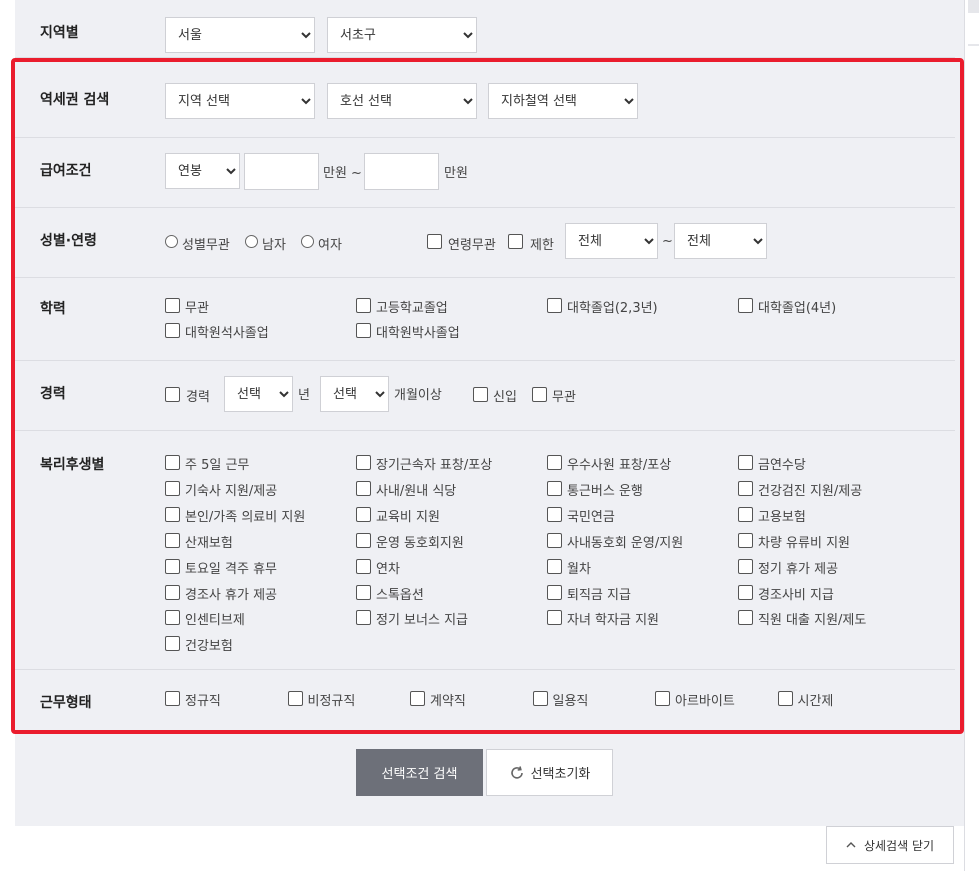  I want to click on newbie-label: 신입, so click(505, 397).